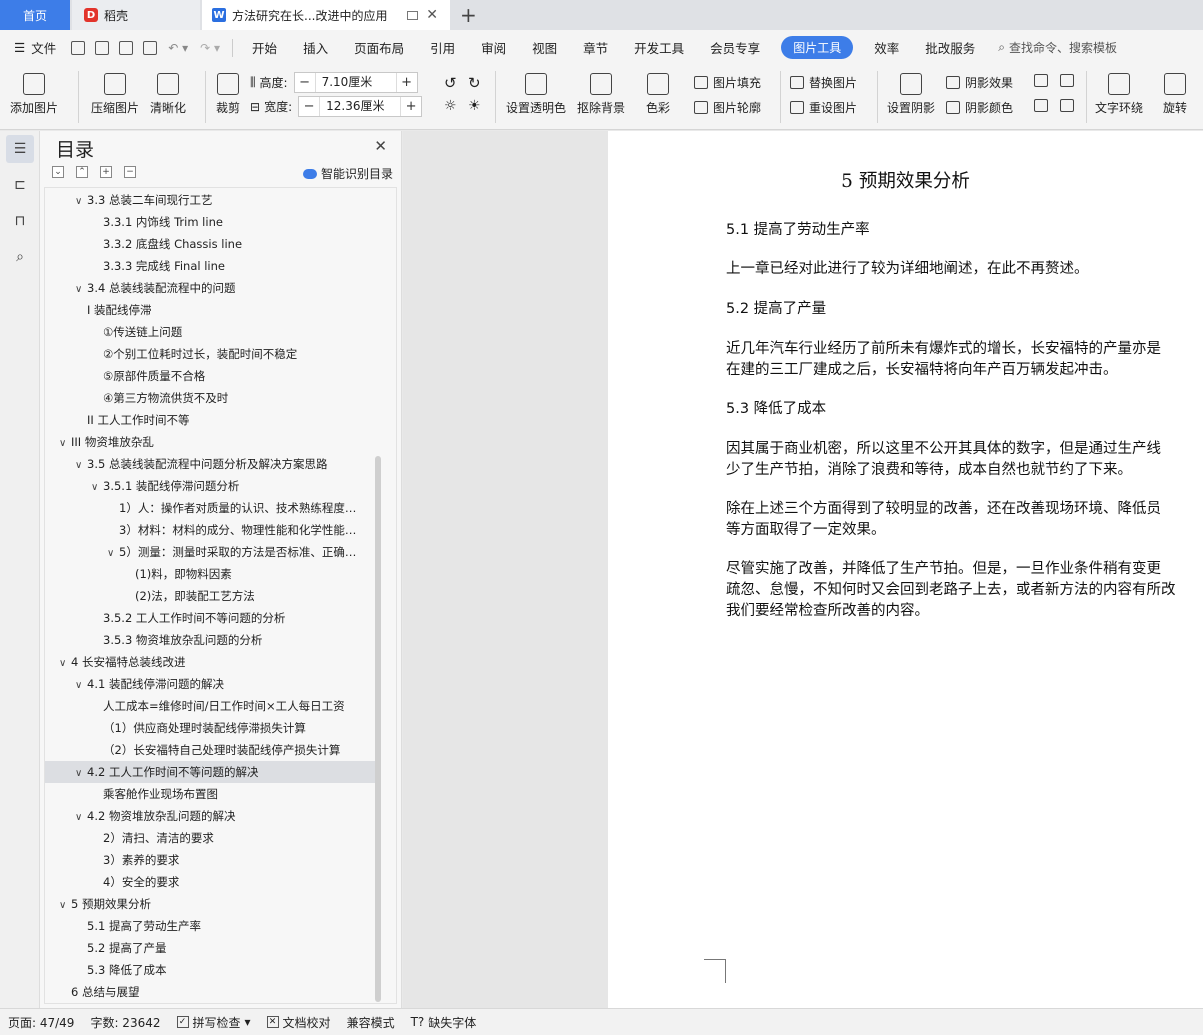 This screenshot has height=1035, width=1203. Describe the element at coordinates (78, 47) in the screenshot. I see `save-icon` at that location.